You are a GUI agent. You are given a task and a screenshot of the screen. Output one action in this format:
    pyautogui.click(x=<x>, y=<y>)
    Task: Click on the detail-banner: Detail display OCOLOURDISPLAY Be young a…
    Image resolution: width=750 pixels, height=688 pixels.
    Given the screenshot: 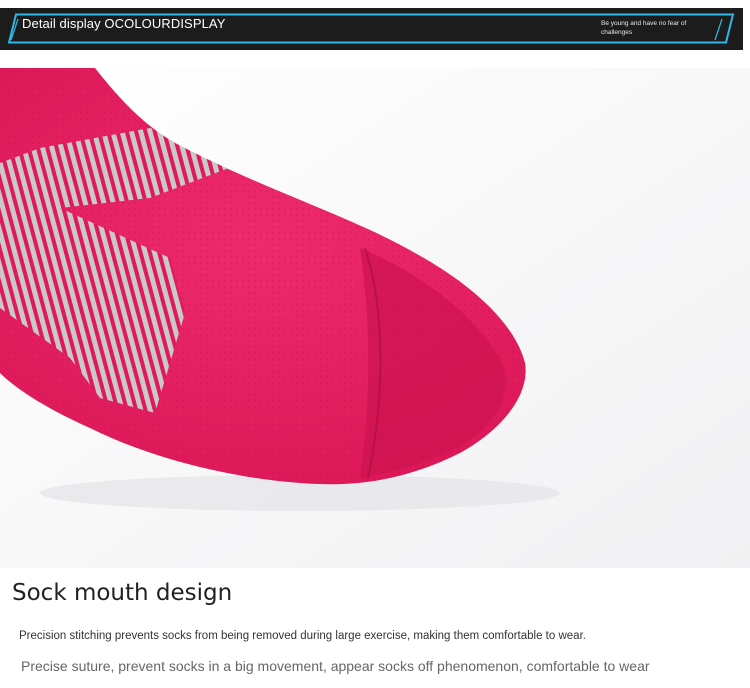 What is the action you would take?
    pyautogui.click(x=371, y=29)
    